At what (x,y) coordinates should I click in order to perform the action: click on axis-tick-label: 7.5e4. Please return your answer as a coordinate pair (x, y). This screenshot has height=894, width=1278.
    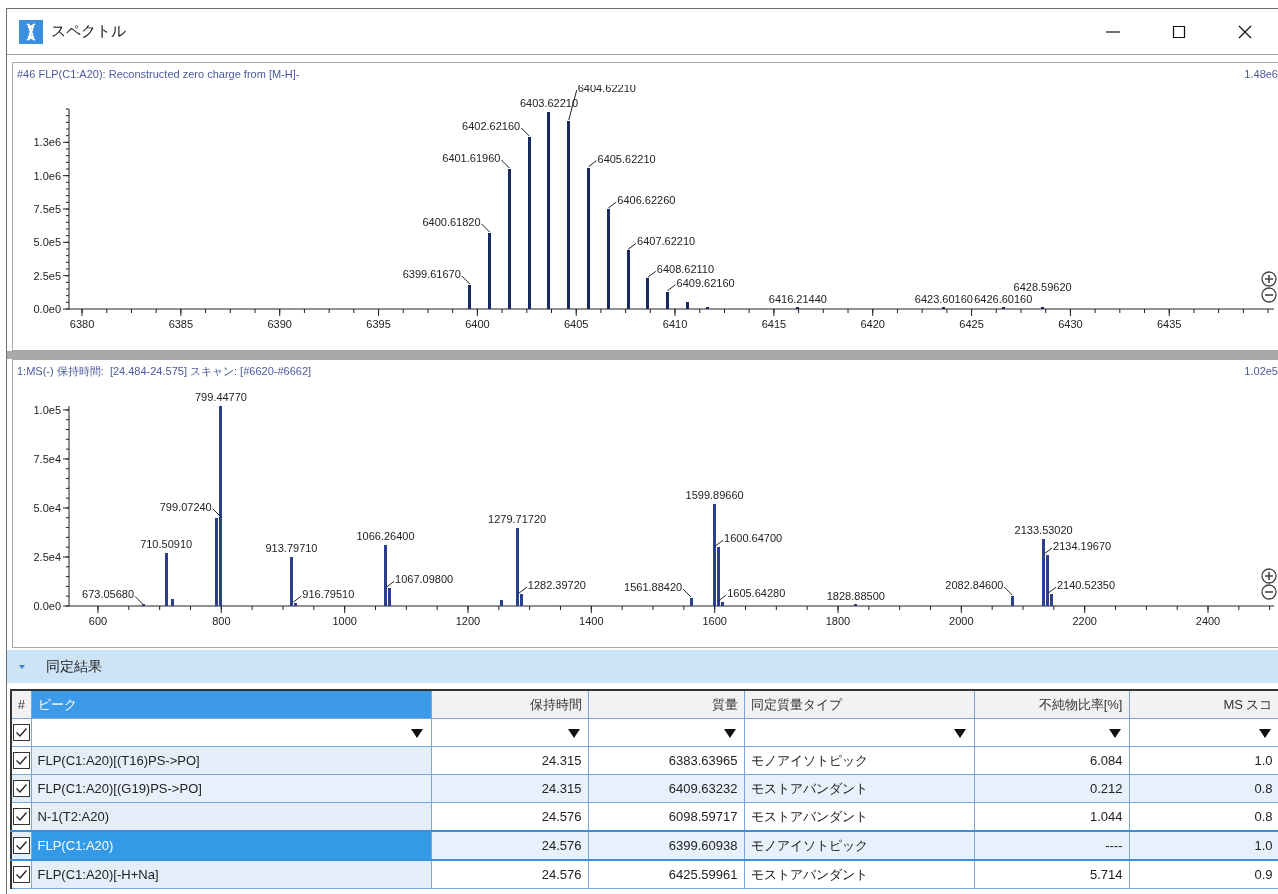
    Looking at the image, I should click on (47, 458).